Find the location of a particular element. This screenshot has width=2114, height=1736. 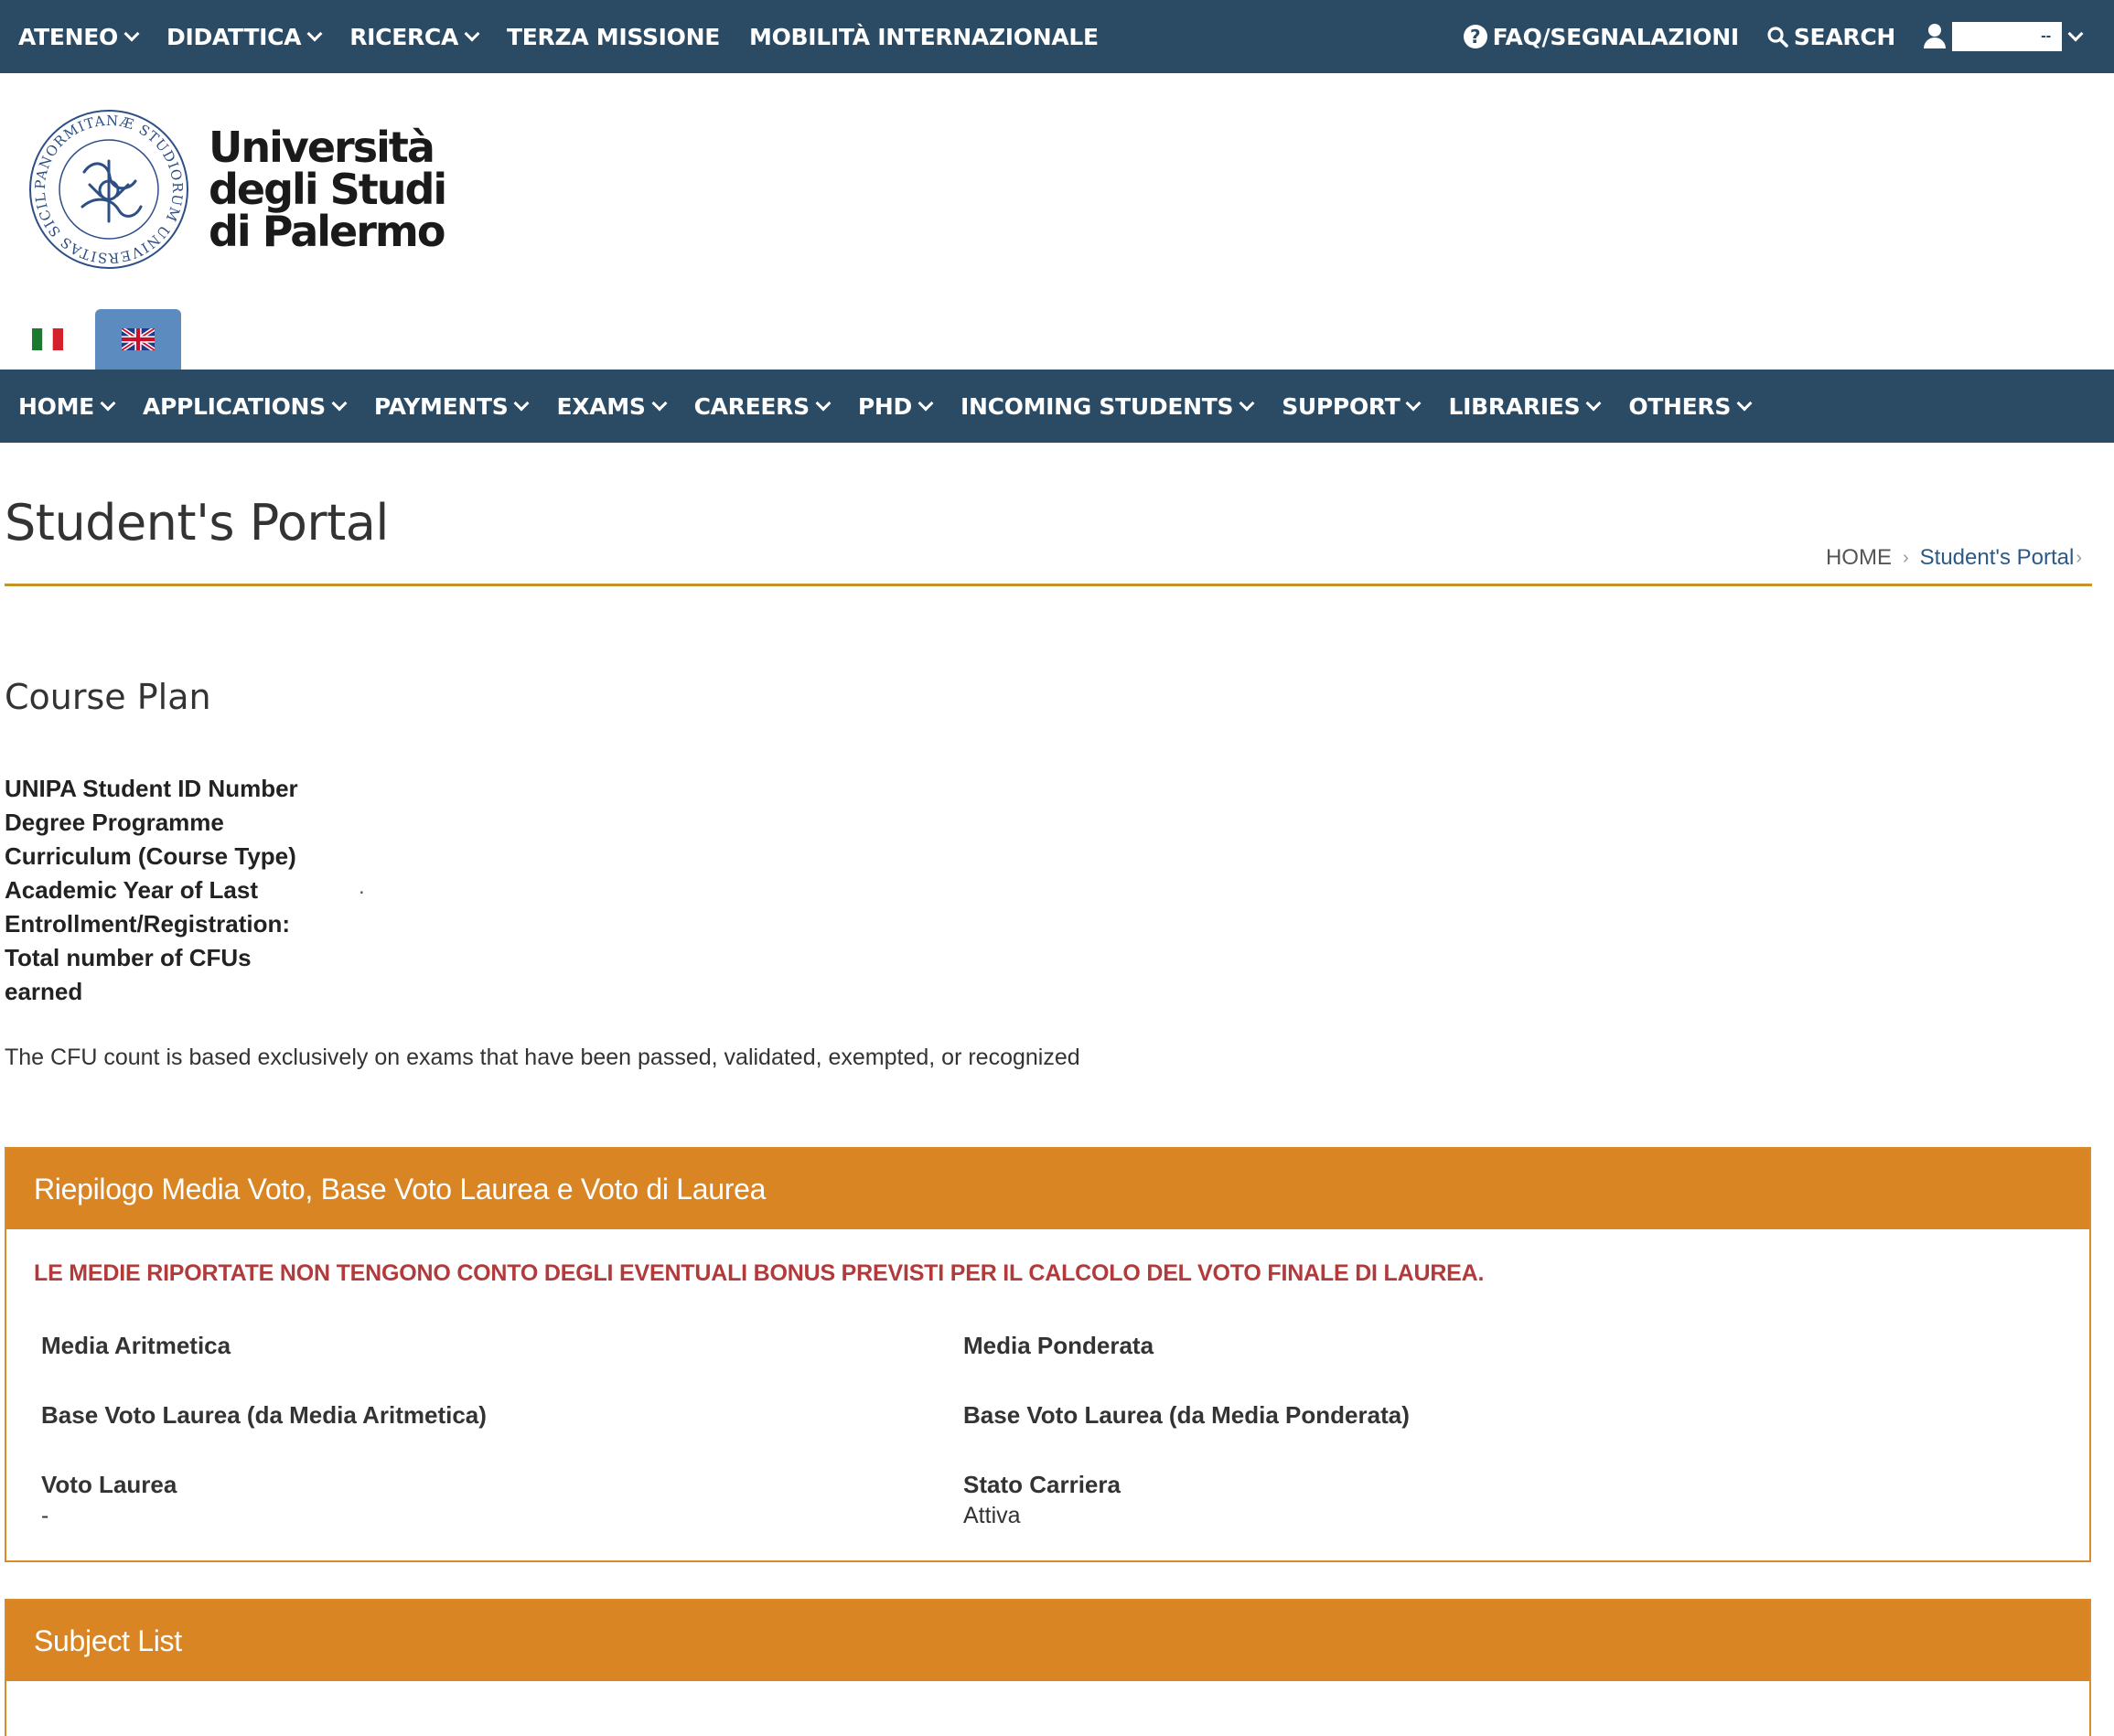

main-nav-label: OTHERS is located at coordinates (1680, 406).